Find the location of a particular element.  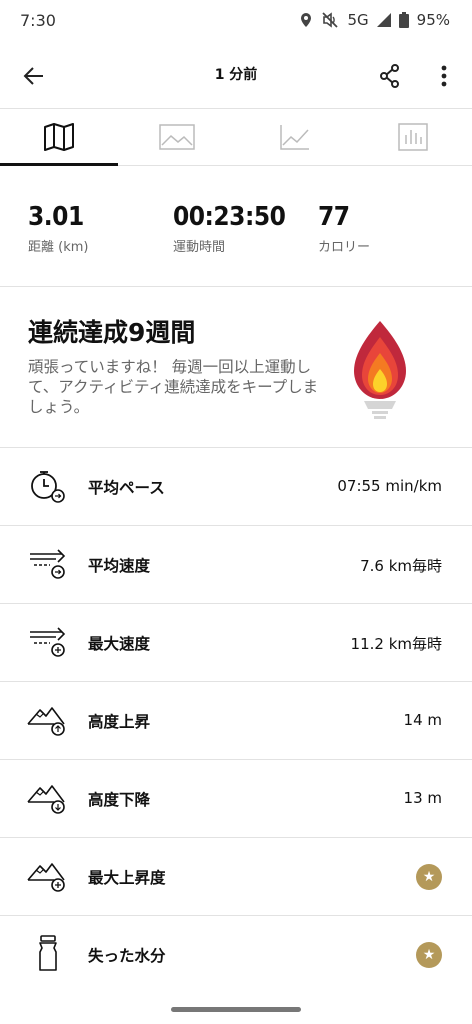

stat-value: 77 is located at coordinates (334, 217).